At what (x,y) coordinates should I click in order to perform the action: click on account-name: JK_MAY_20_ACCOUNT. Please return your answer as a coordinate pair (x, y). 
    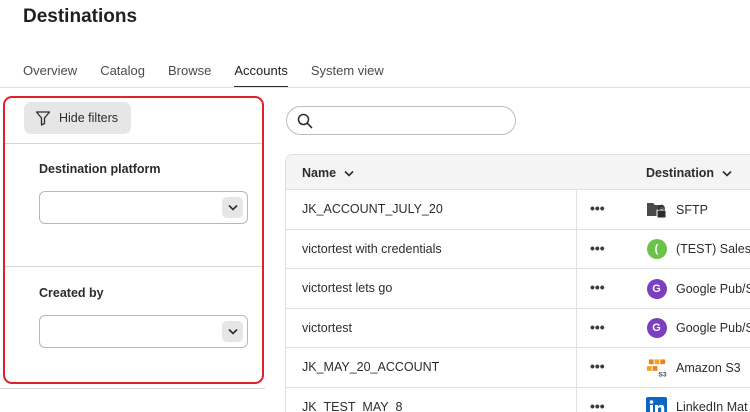
    Looking at the image, I should click on (371, 367).